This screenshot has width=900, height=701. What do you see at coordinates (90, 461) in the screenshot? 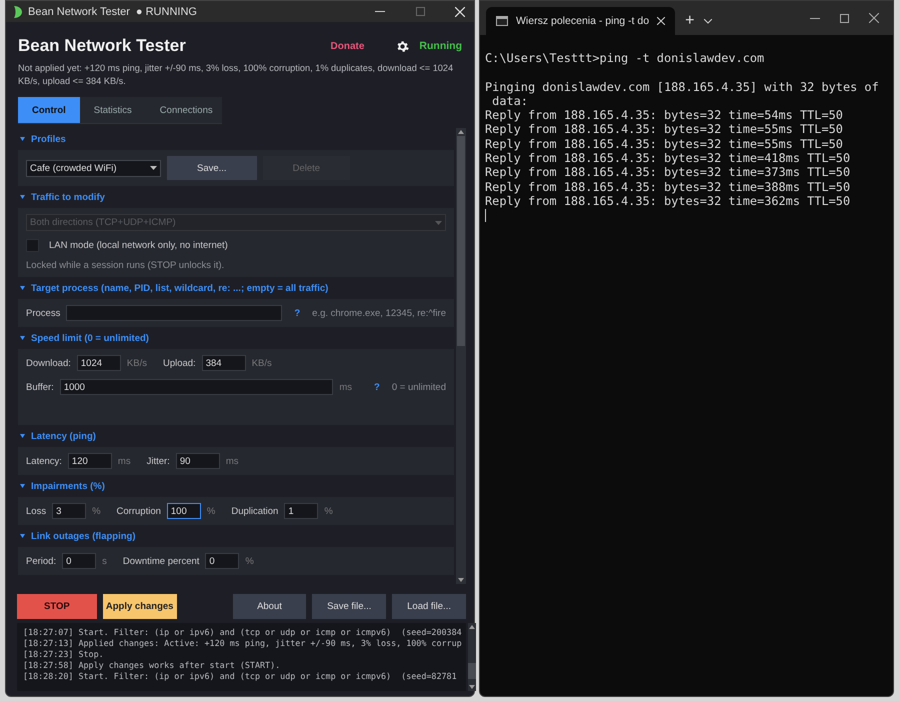
I see `input-field: 120` at bounding box center [90, 461].